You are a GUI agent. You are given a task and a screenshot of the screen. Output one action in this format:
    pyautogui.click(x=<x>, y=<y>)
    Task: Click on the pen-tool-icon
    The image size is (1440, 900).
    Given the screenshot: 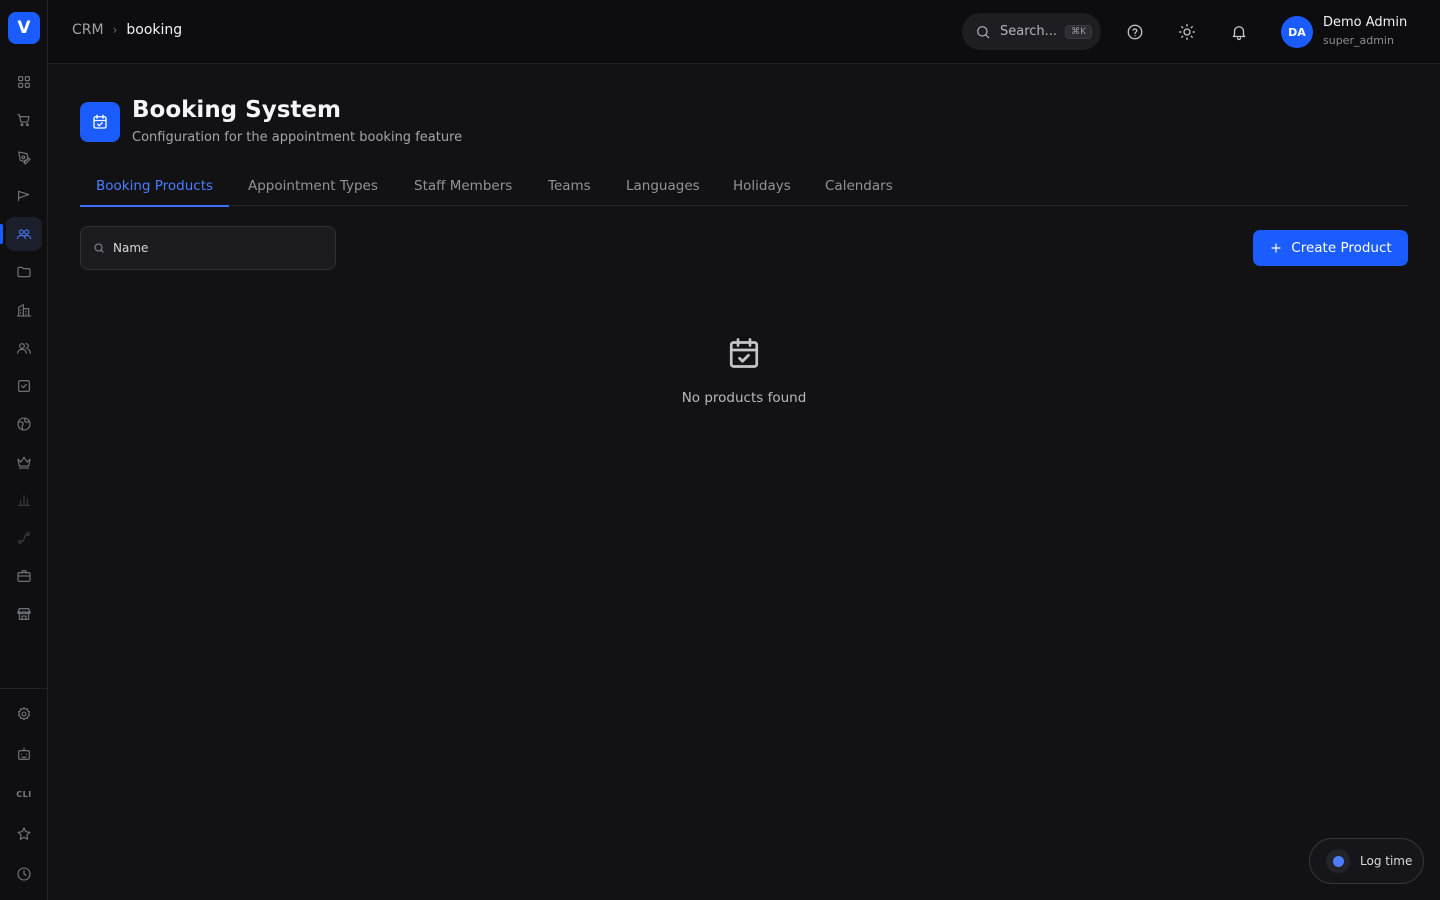 What is the action you would take?
    pyautogui.click(x=24, y=158)
    